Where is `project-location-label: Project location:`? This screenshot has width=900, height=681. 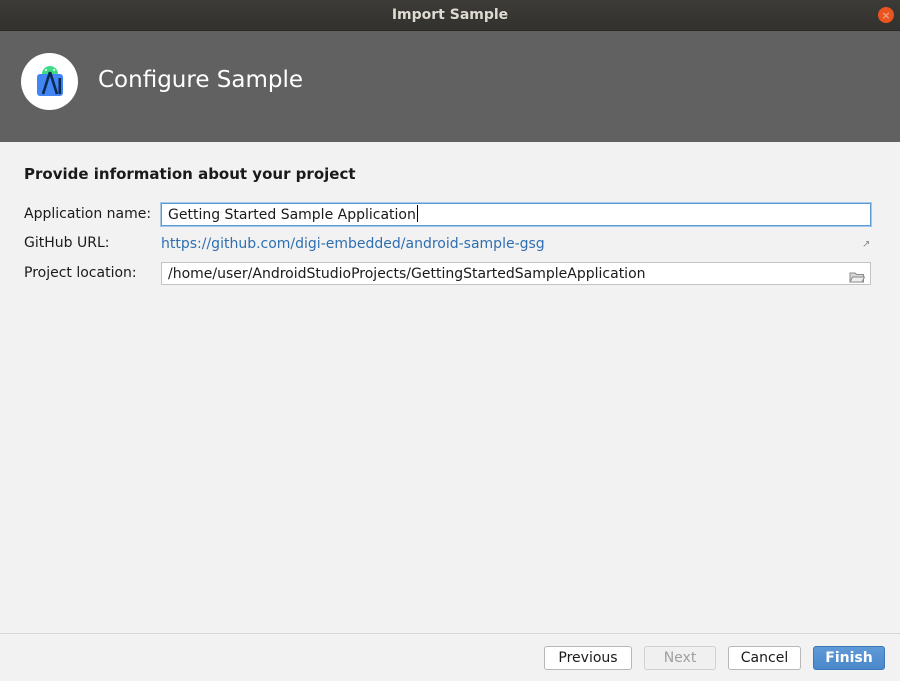
project-location-label: Project location: is located at coordinates (80, 273).